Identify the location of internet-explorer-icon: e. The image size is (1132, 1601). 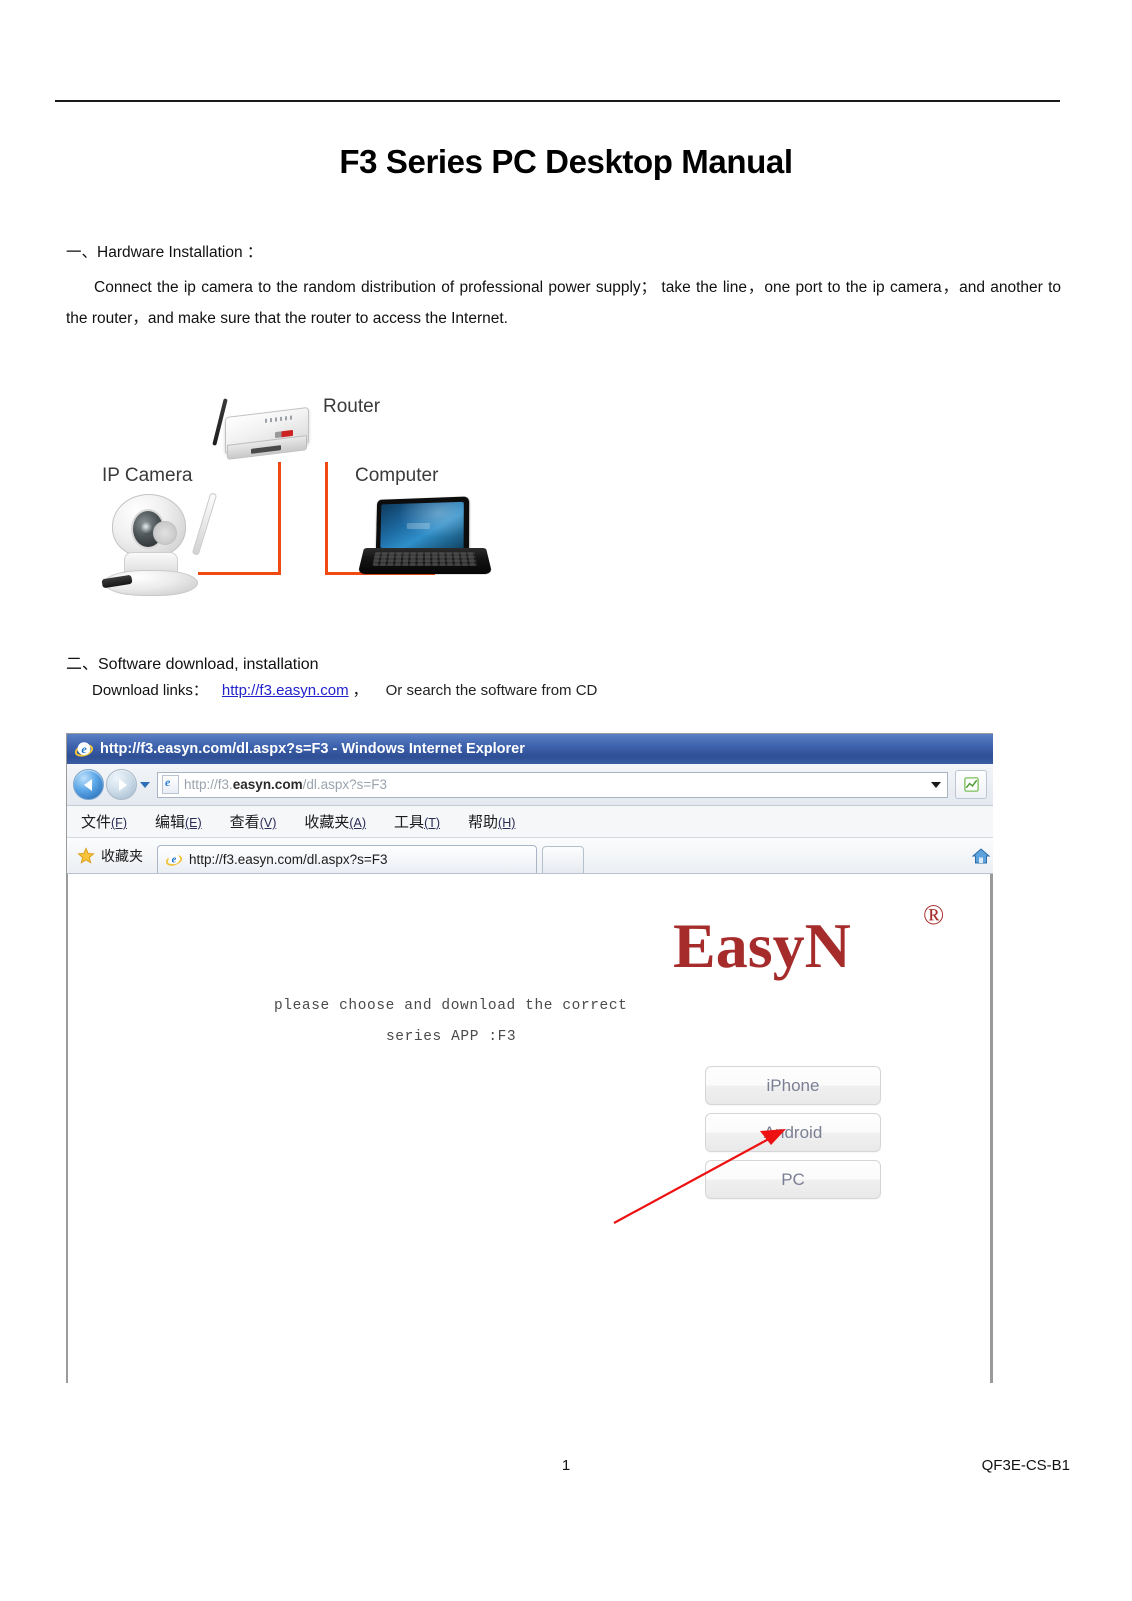
(84, 749).